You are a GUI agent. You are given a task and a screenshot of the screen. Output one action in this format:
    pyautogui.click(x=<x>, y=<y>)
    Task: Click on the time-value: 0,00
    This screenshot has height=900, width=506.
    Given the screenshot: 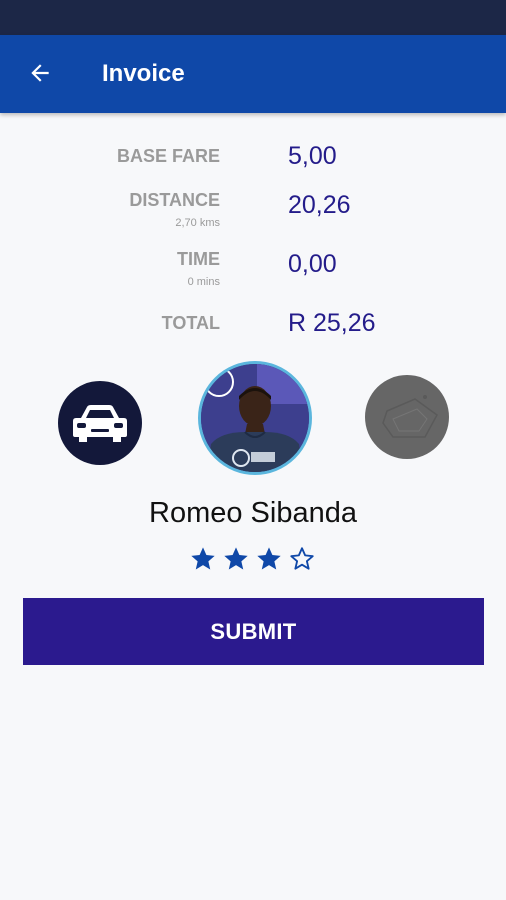 What is the action you would take?
    pyautogui.click(x=312, y=264)
    